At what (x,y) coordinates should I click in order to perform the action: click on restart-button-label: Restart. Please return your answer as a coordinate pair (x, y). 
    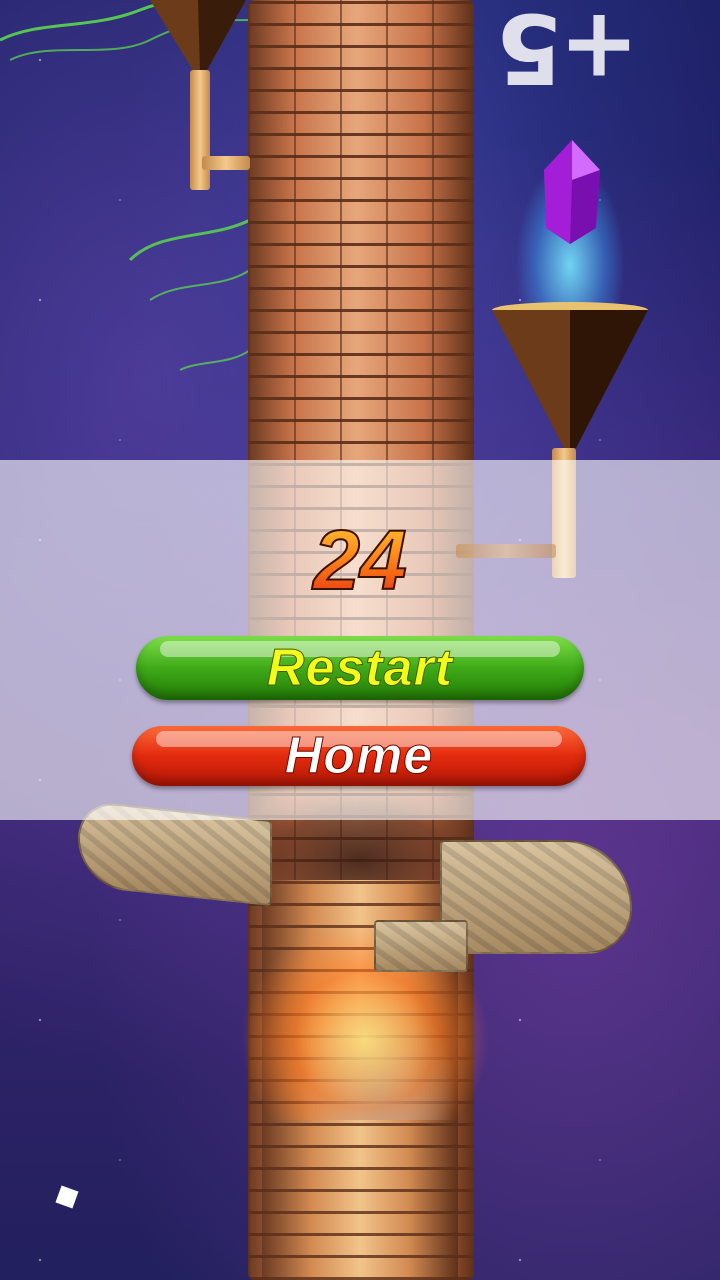
    Looking at the image, I should click on (360, 668).